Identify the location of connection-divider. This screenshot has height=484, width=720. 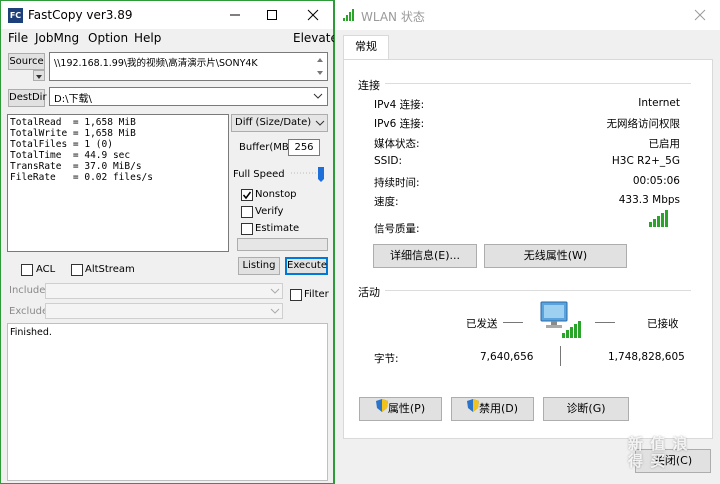
(538, 83).